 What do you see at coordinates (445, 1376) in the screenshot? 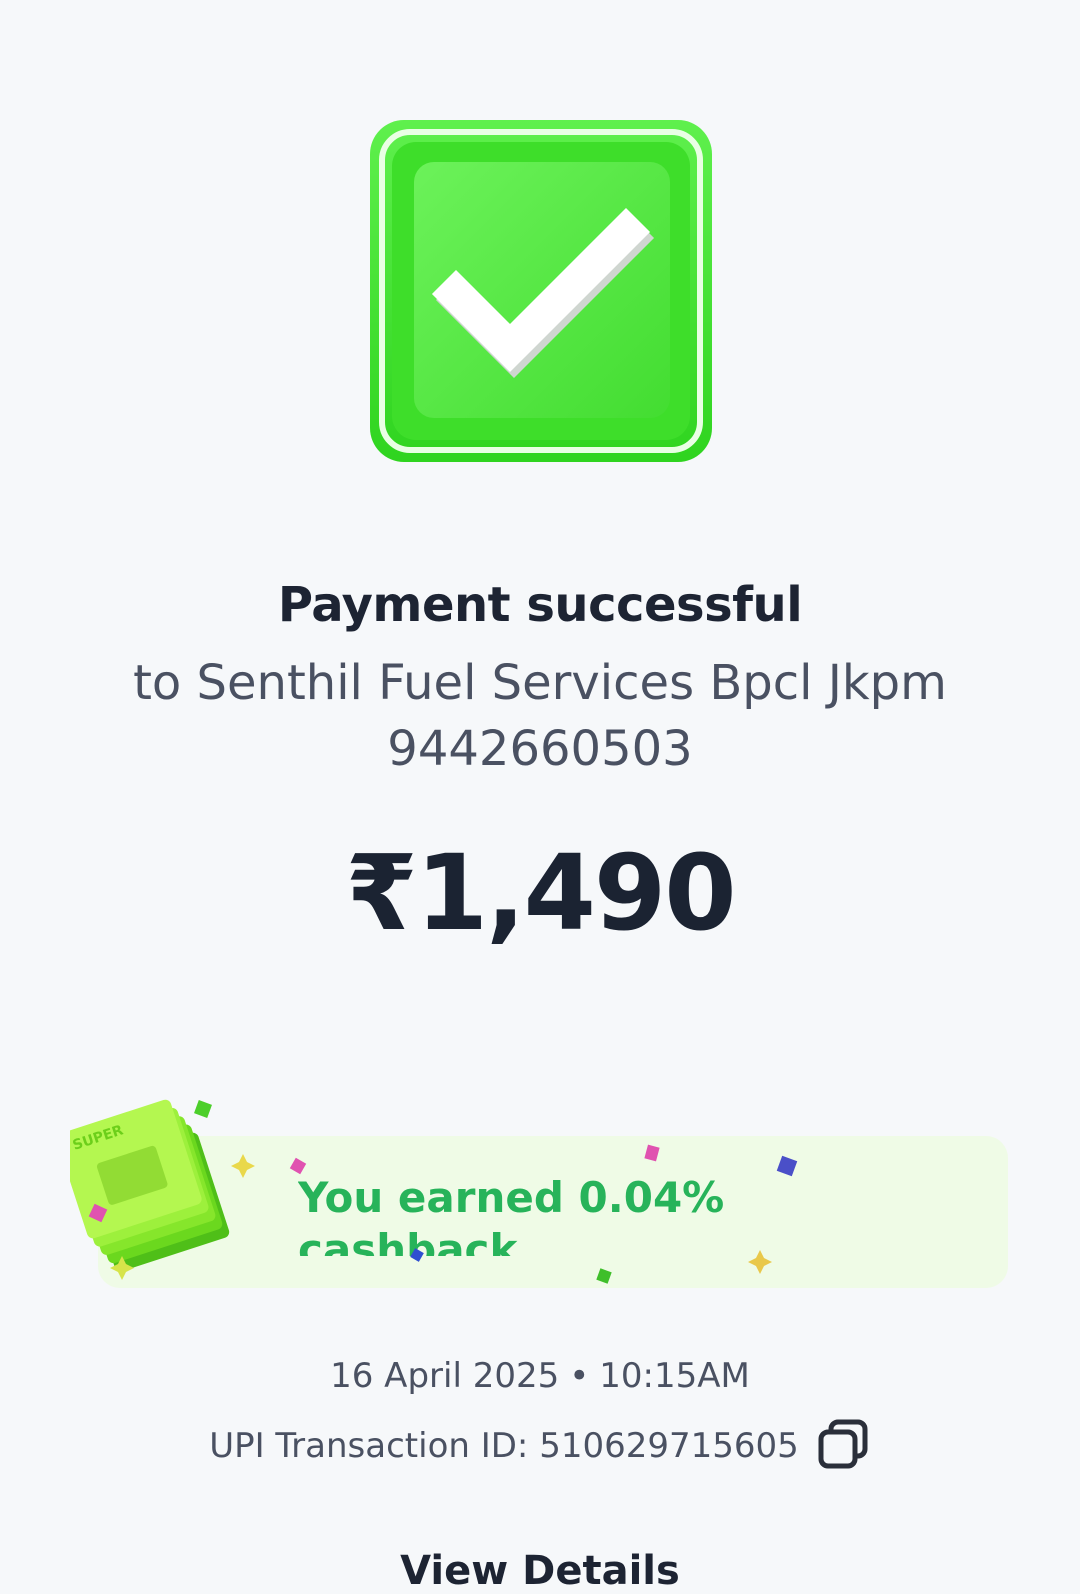
I see `transaction-date: 16 April 2025` at bounding box center [445, 1376].